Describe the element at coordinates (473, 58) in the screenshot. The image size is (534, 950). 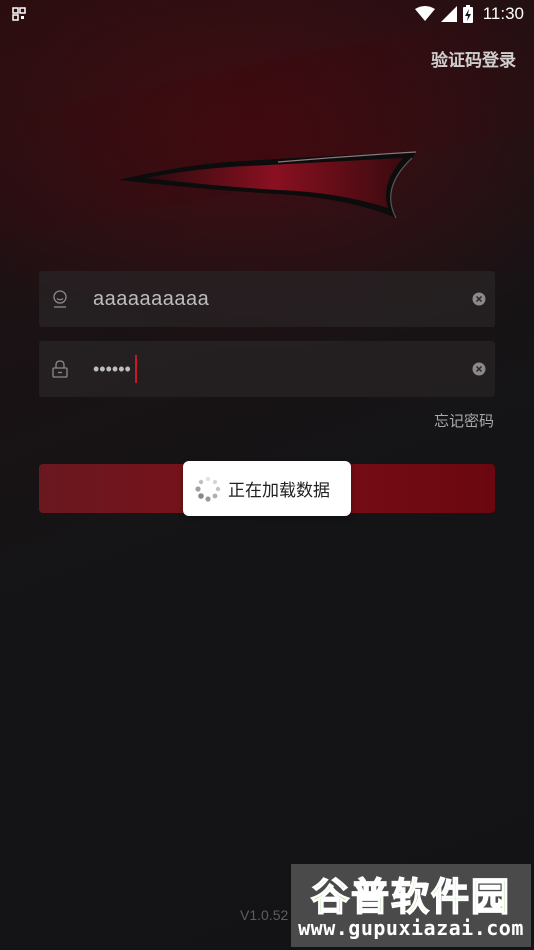
I see `sms-login-link: 验证码登录` at that location.